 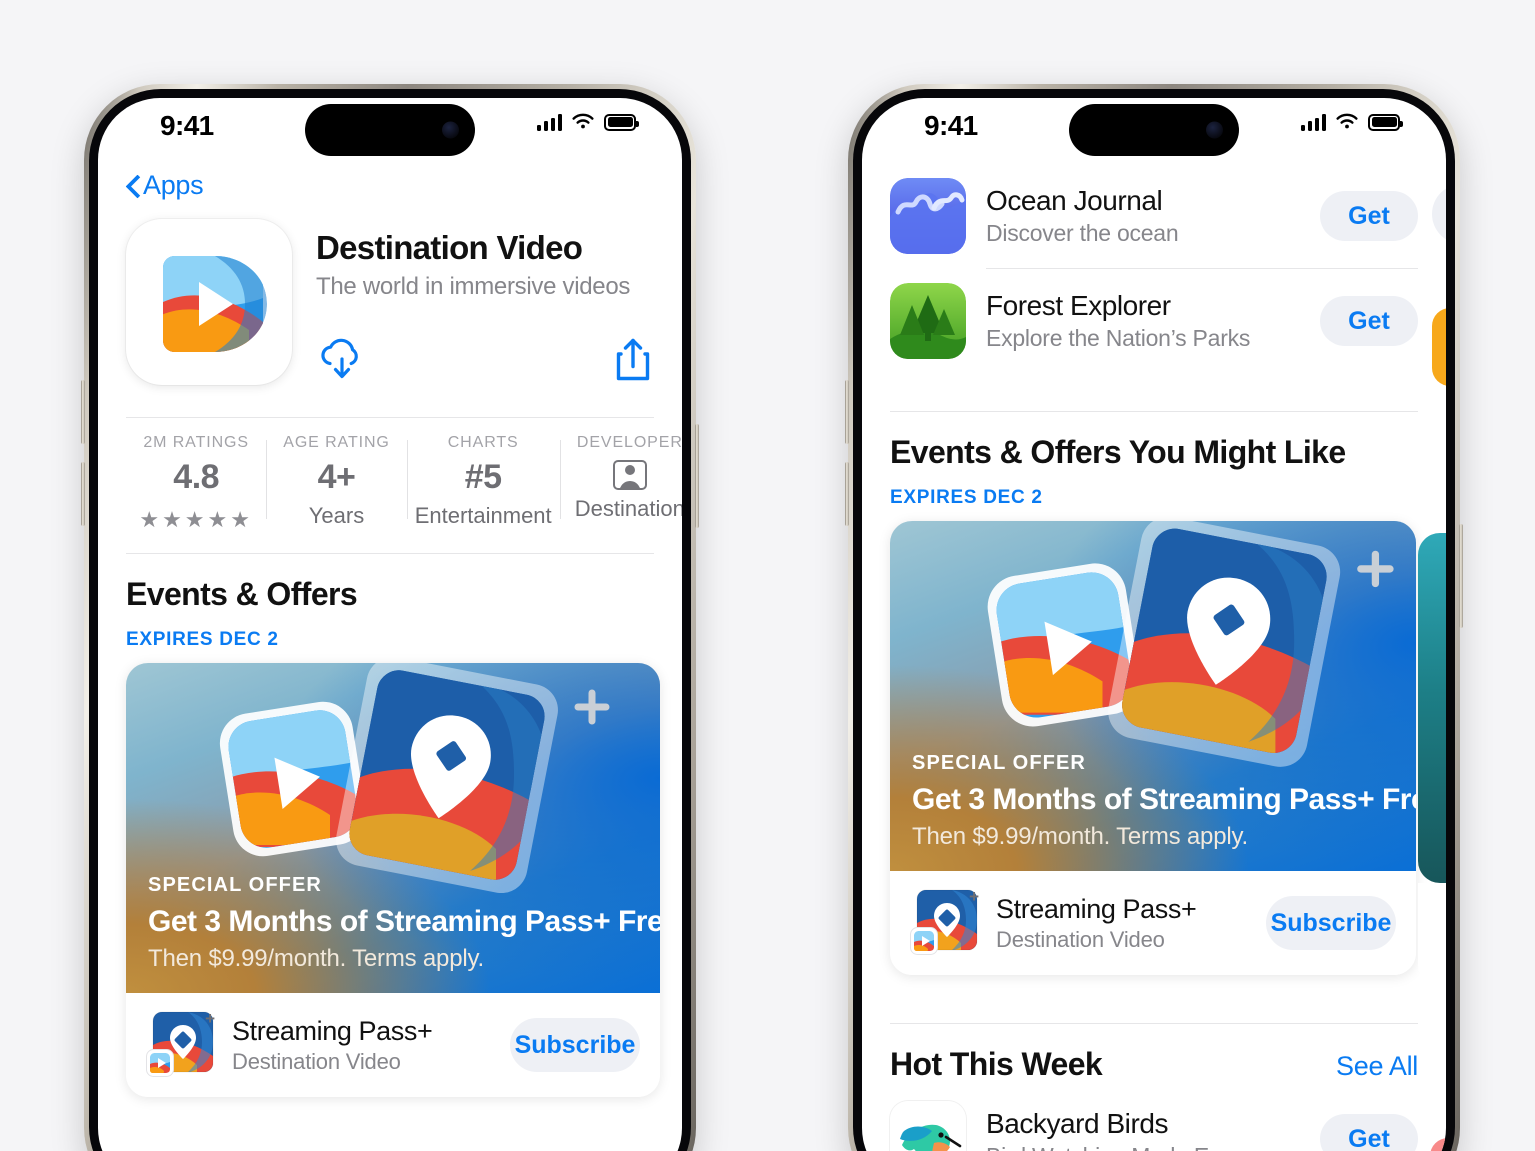 I want to click on stat-value: 4.8, so click(x=196, y=477).